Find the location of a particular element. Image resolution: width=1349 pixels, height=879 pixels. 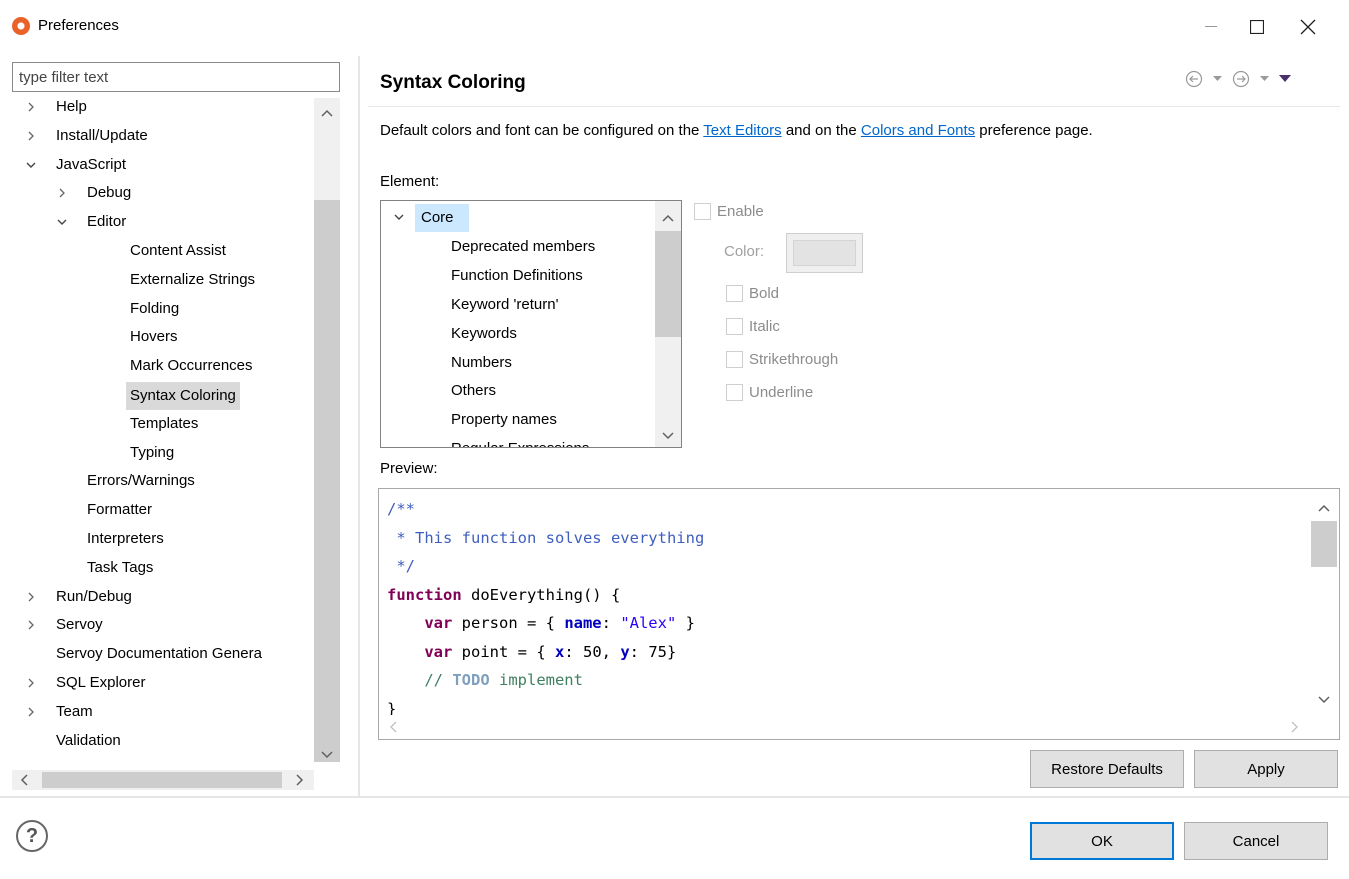

text-editors-link: Text Editors is located at coordinates (742, 130).